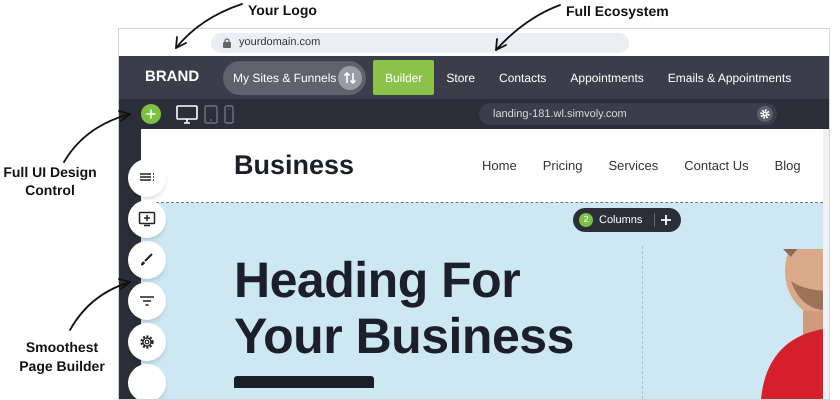  Describe the element at coordinates (50, 181) in the screenshot. I see `annotation-label: Full UI Design Control` at that location.